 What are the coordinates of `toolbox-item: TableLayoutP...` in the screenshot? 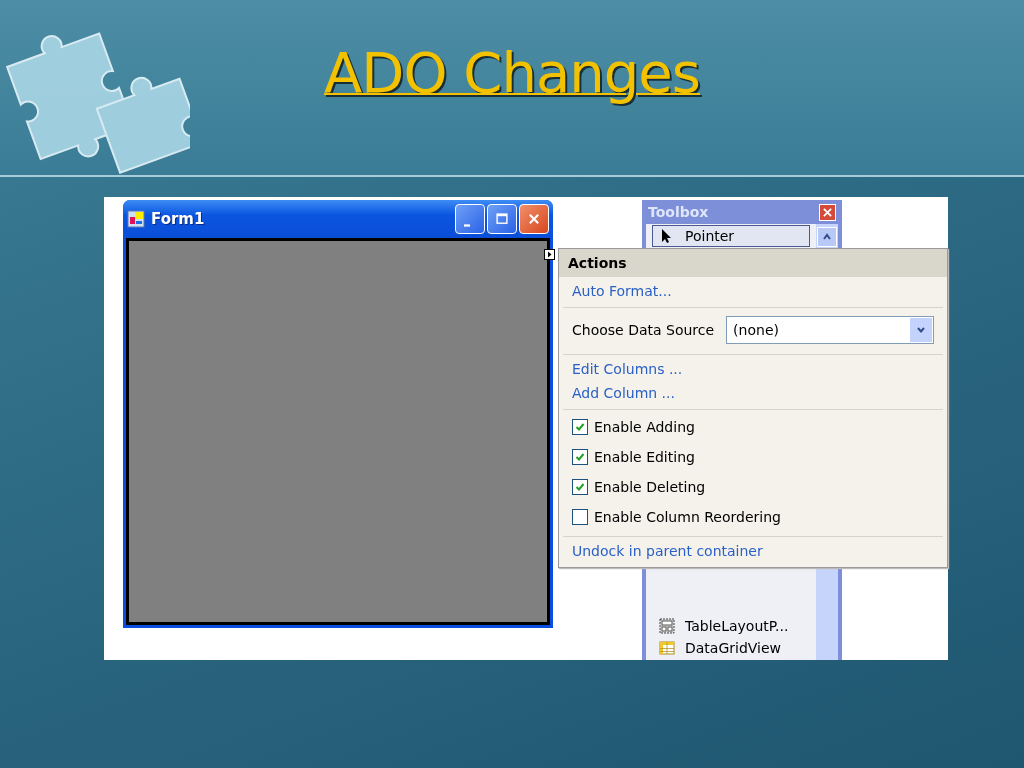 It's located at (731, 626).